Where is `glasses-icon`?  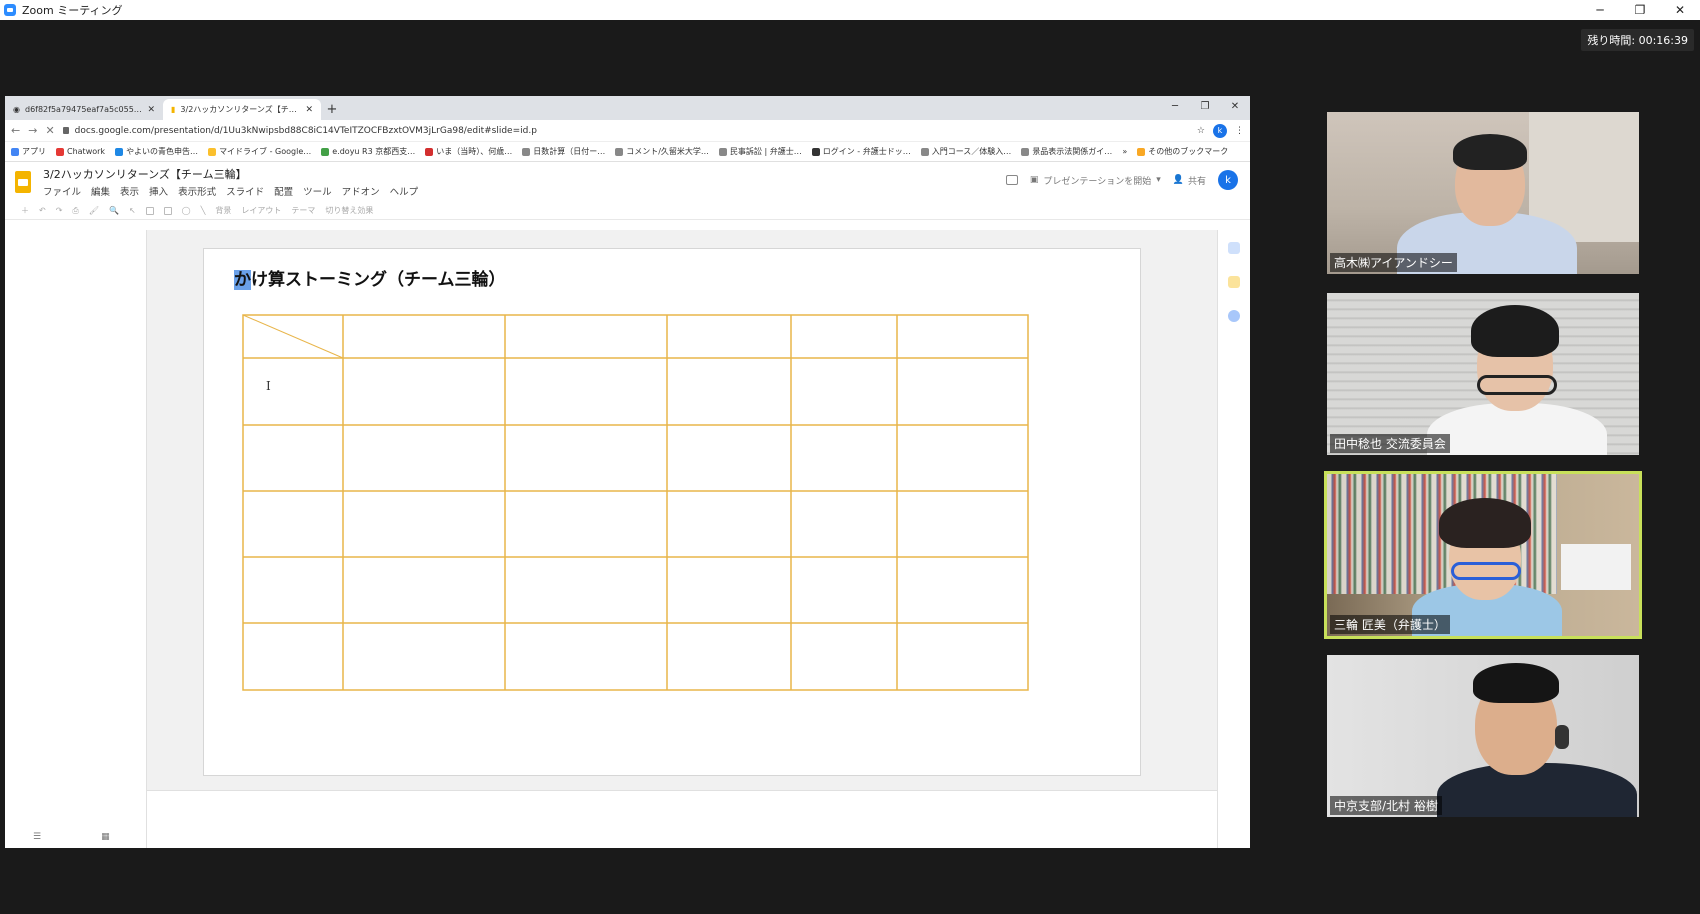
glasses-icon is located at coordinates (1486, 571).